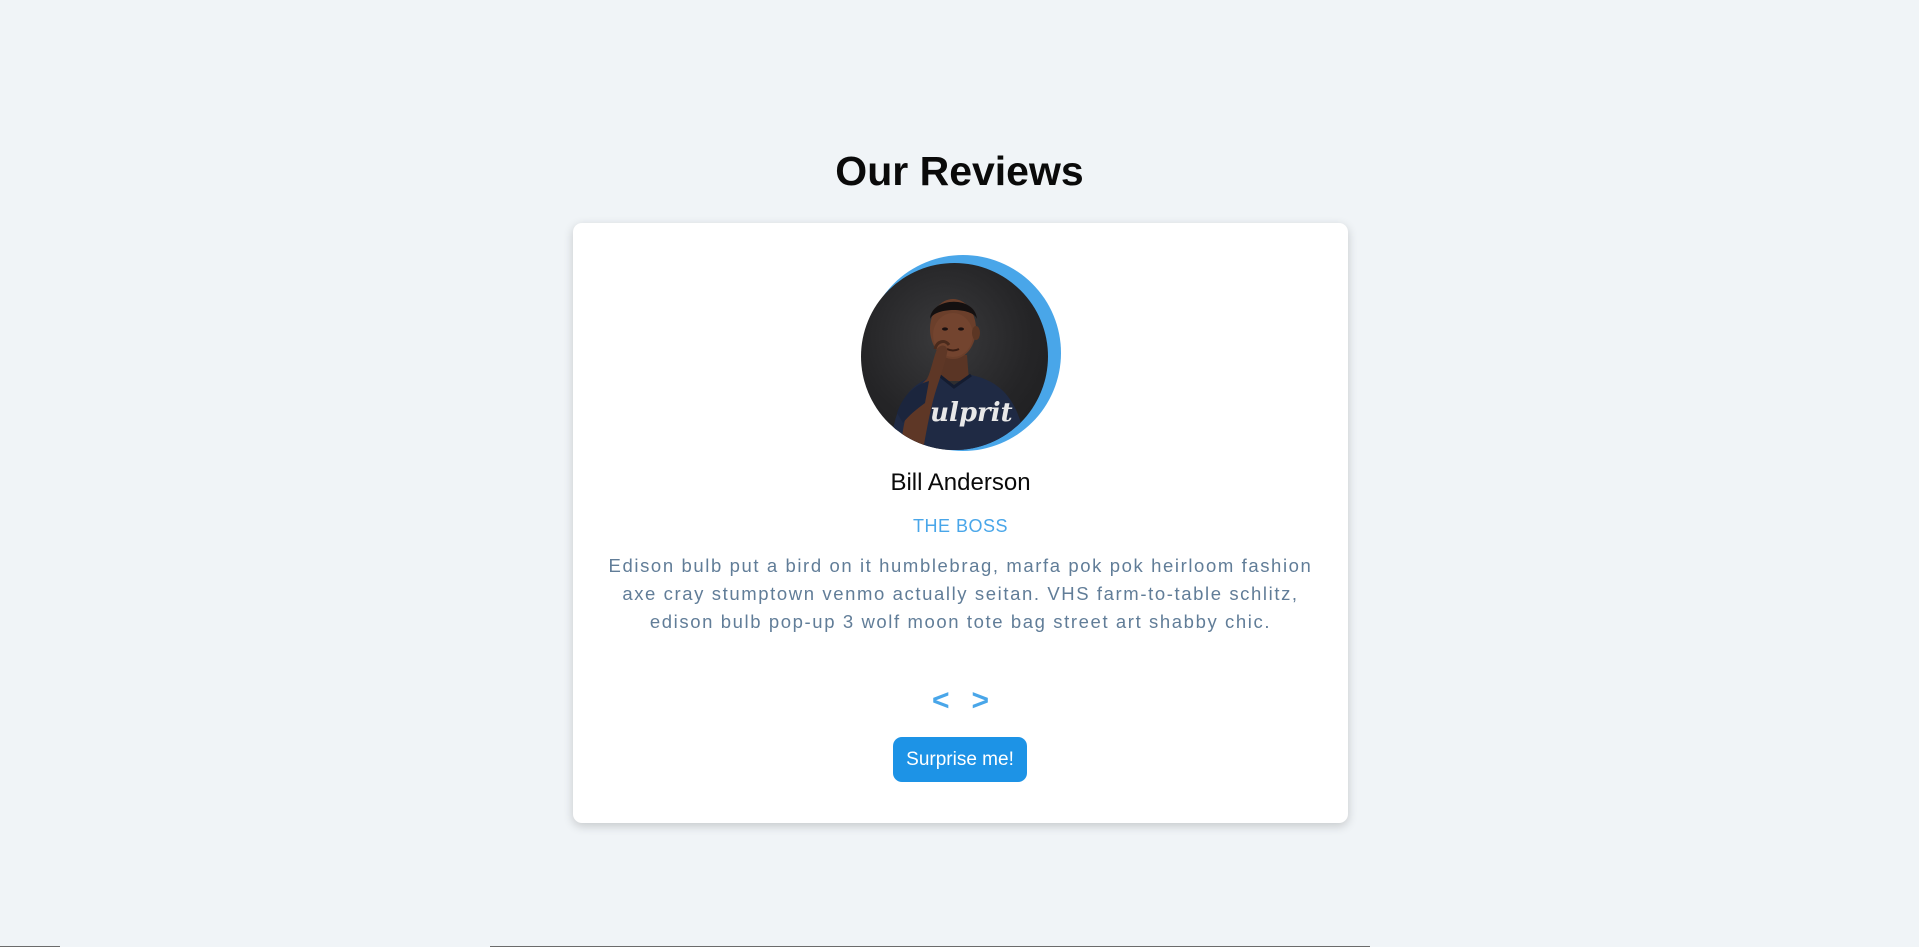 The width and height of the screenshot is (1919, 947). What do you see at coordinates (960, 701) in the screenshot?
I see `nav-button-container: < >` at bounding box center [960, 701].